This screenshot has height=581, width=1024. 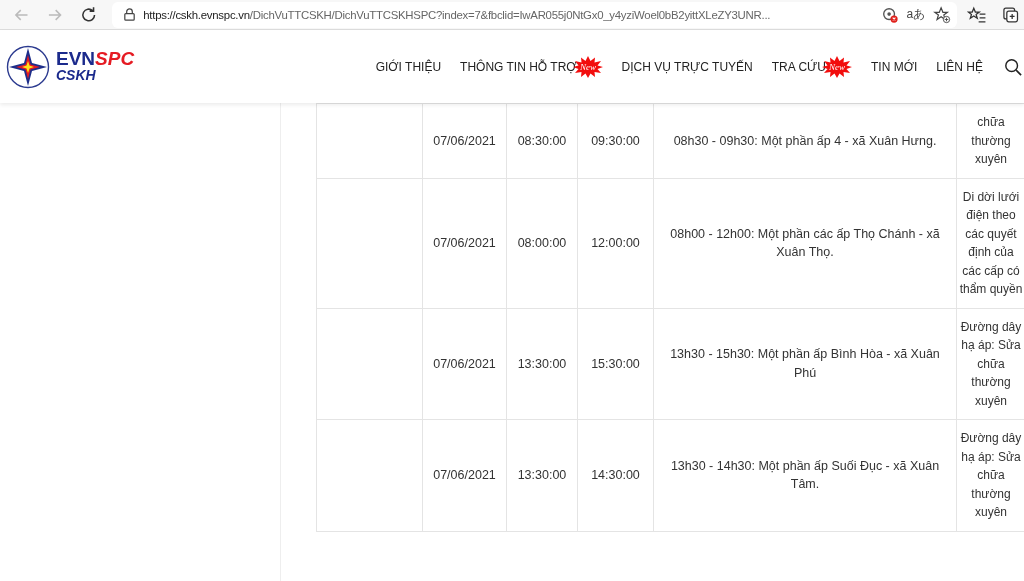 I want to click on favorites-icon, so click(x=977, y=14).